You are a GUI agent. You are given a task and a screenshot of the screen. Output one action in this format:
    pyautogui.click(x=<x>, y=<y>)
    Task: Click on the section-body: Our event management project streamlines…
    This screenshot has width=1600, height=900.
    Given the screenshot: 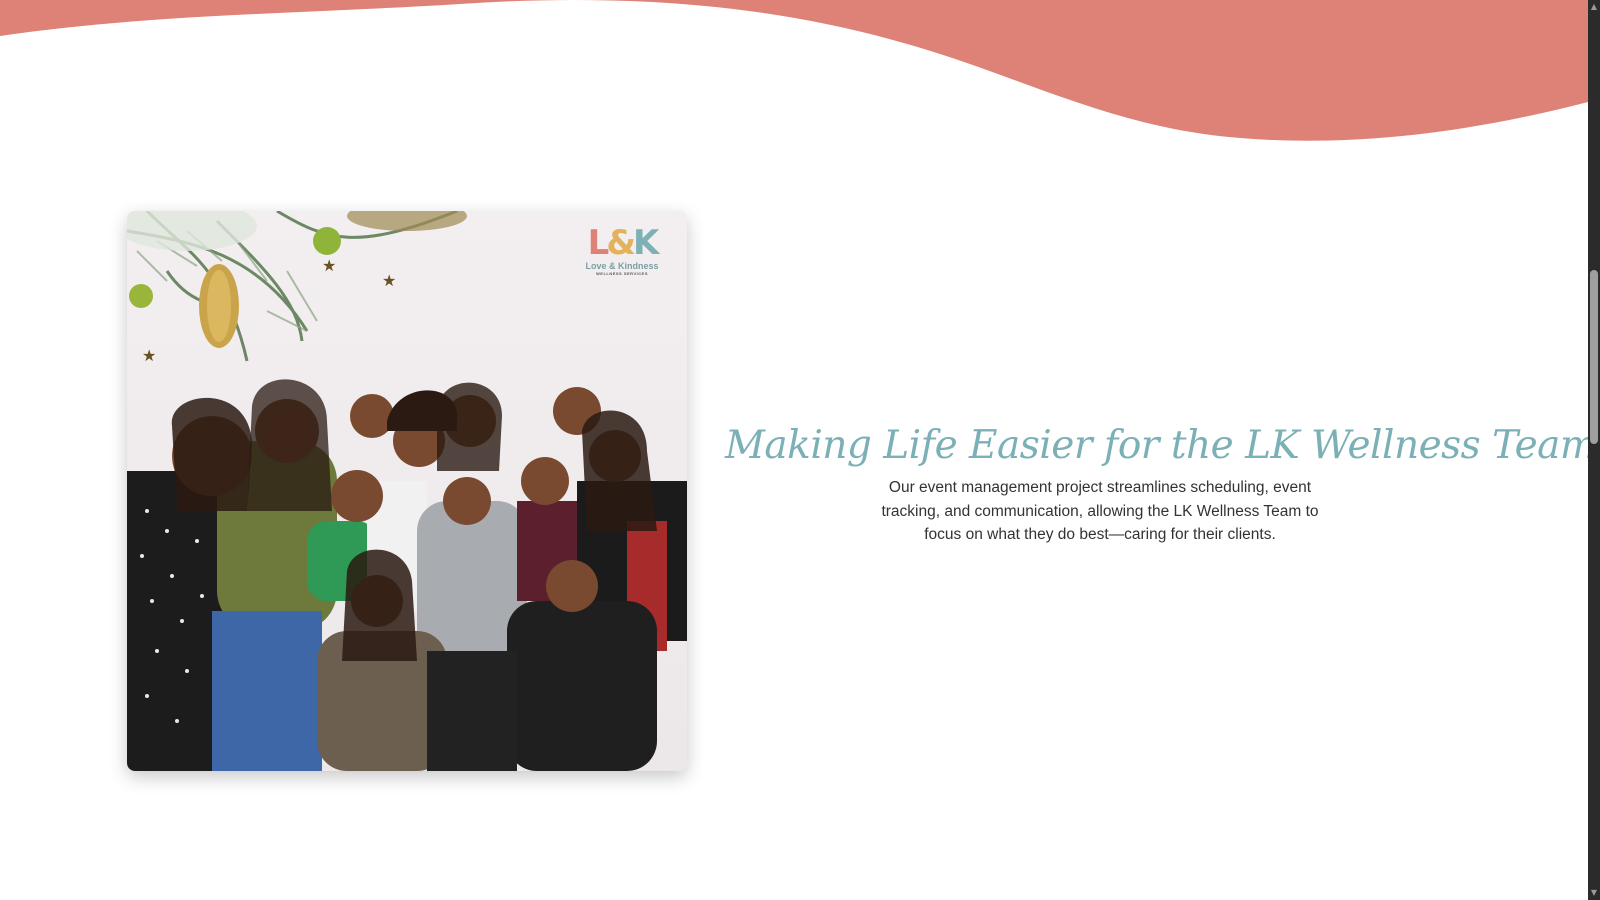 What is the action you would take?
    pyautogui.click(x=1100, y=511)
    